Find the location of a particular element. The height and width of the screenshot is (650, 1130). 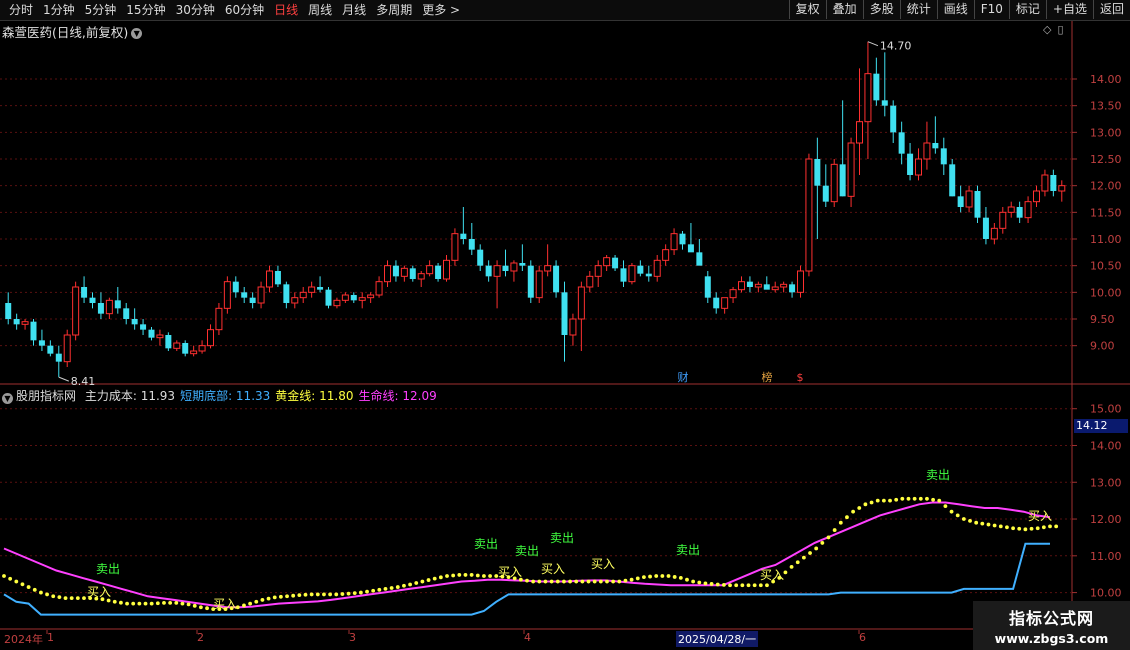

high-label: 14.70 is located at coordinates (896, 46).